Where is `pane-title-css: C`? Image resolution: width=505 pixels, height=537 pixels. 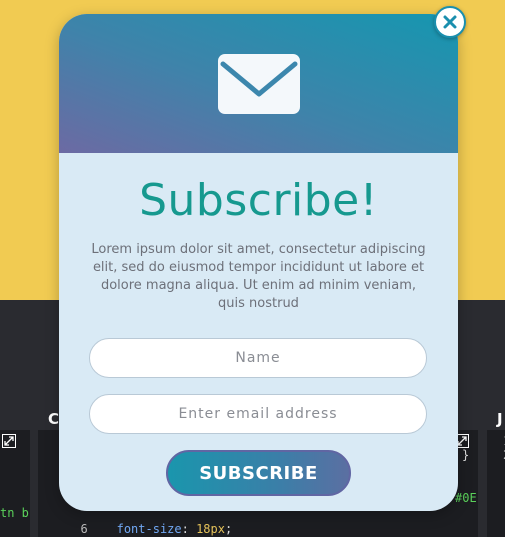 pane-title-css: C is located at coordinates (54, 419).